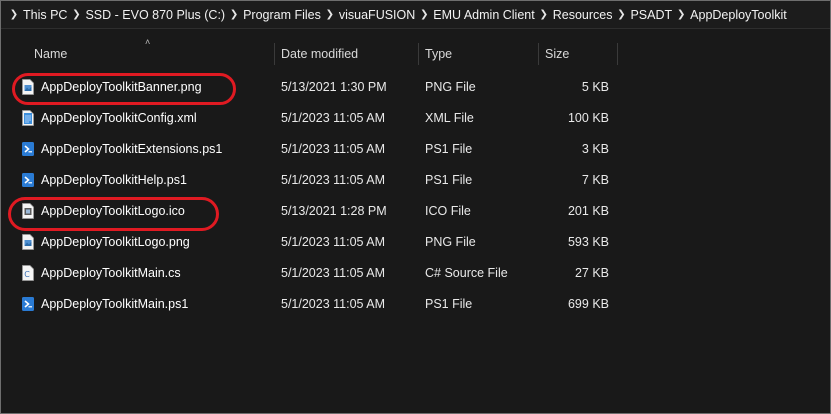  I want to click on file-size: 699 KB, so click(588, 304).